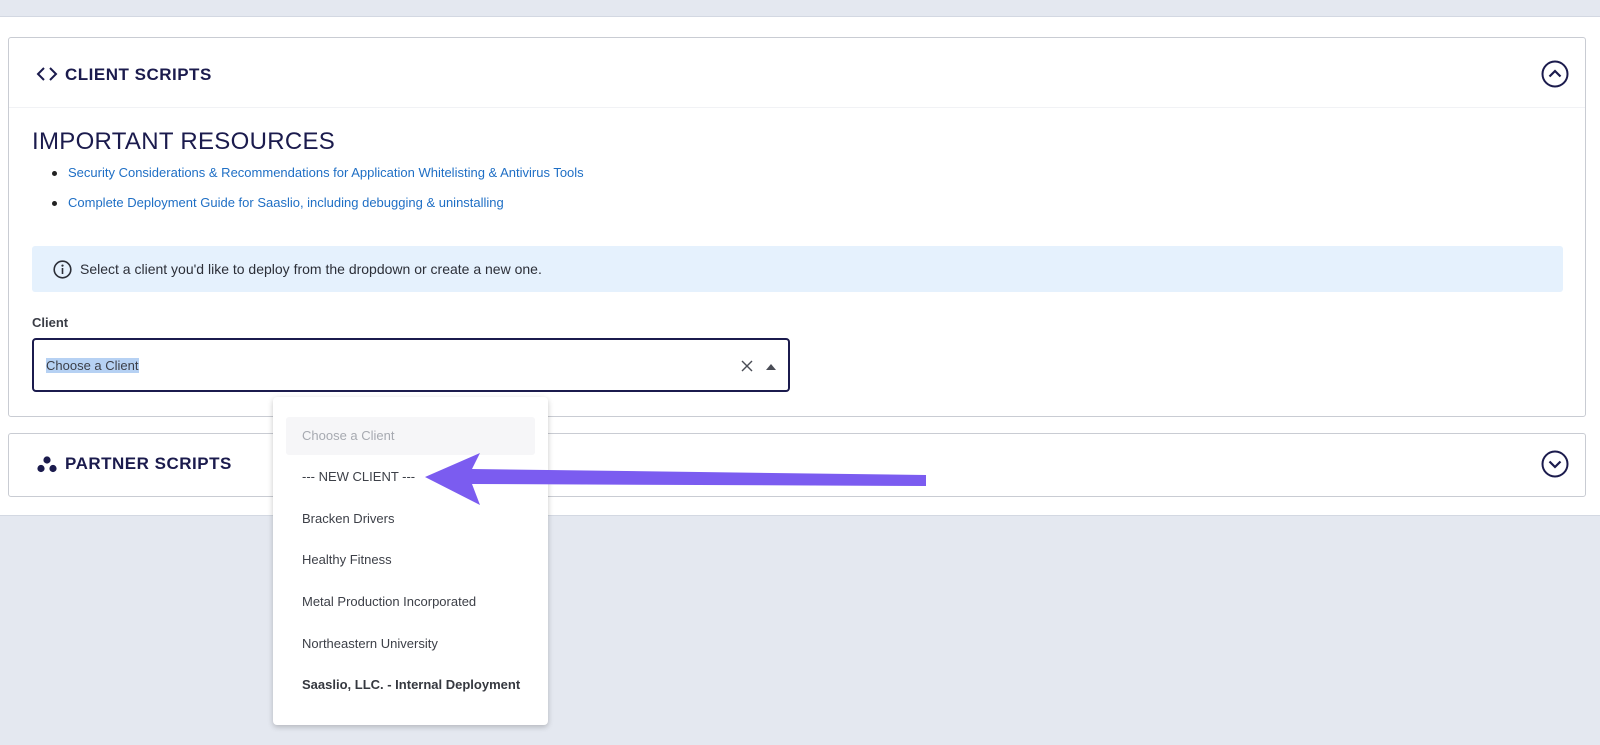  What do you see at coordinates (1555, 74) in the screenshot?
I see `chevron-up-circle-icon` at bounding box center [1555, 74].